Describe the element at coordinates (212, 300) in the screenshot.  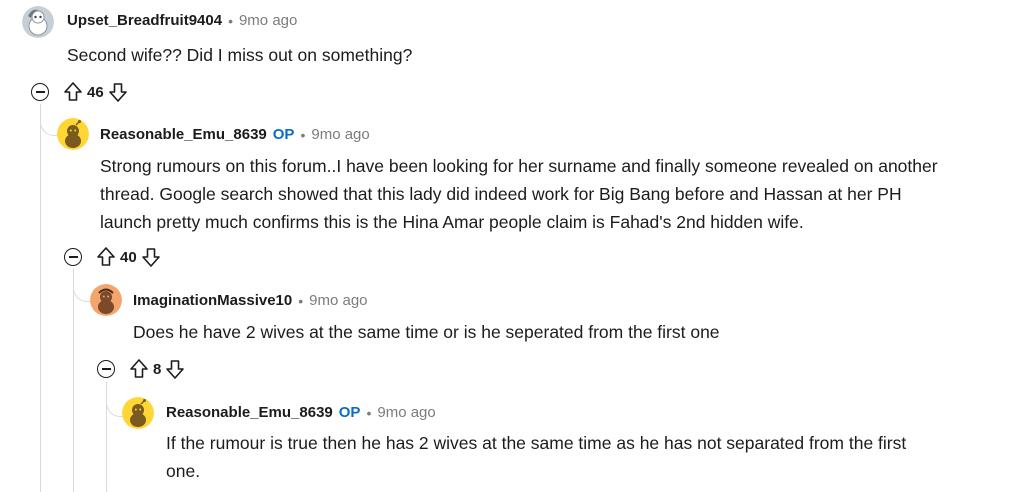
I see `author-name: ImaginationMassive10` at that location.